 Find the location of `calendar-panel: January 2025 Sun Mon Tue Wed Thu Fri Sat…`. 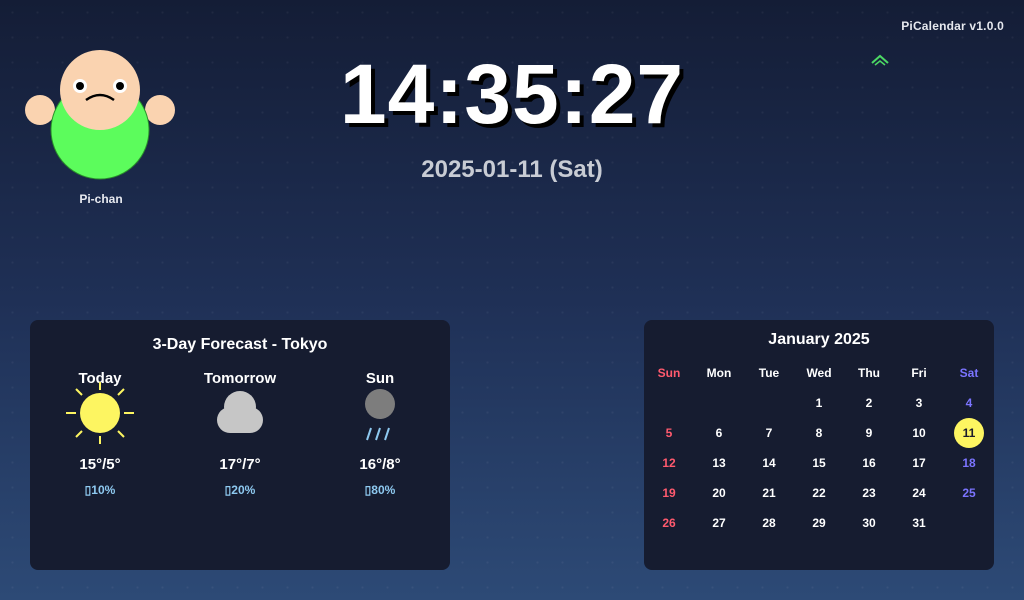

calendar-panel: January 2025 Sun Mon Tue Wed Thu Fri Sat… is located at coordinates (819, 445).